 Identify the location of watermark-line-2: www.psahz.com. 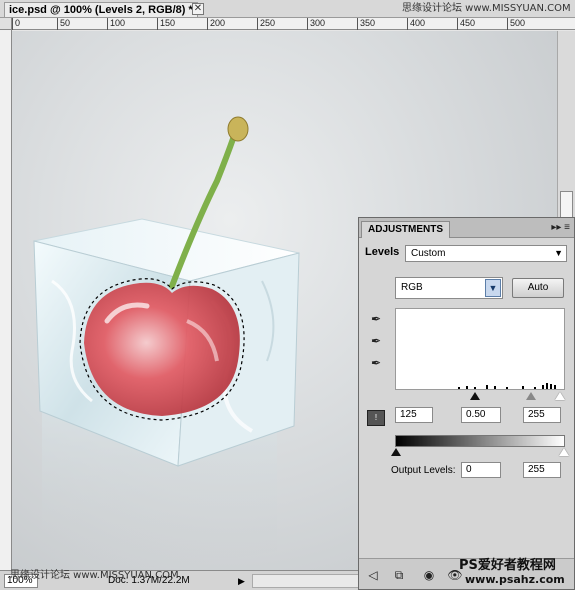
(515, 579).